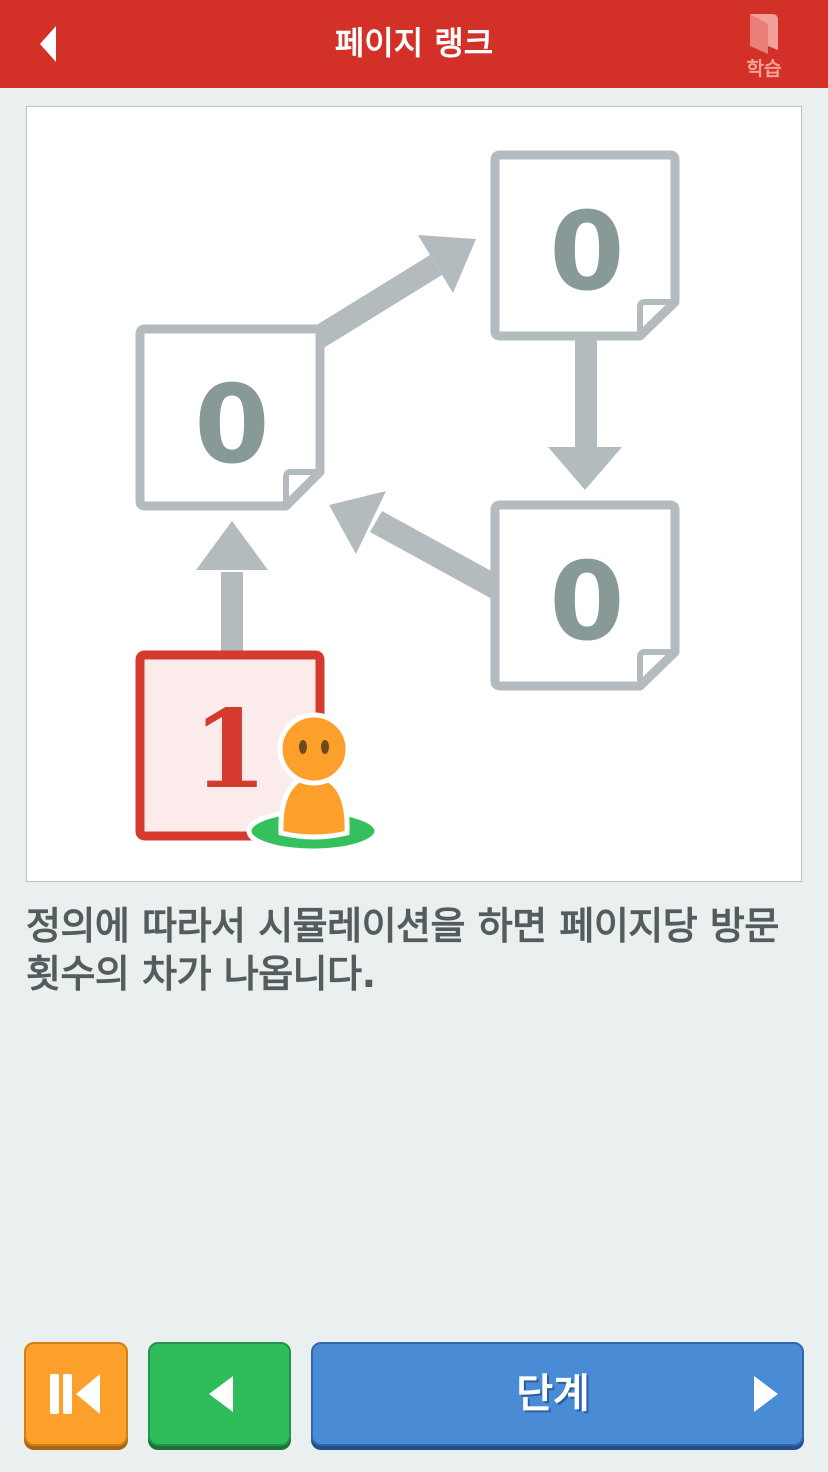 Image resolution: width=828 pixels, height=1472 pixels. I want to click on previous-button, so click(219, 1394).